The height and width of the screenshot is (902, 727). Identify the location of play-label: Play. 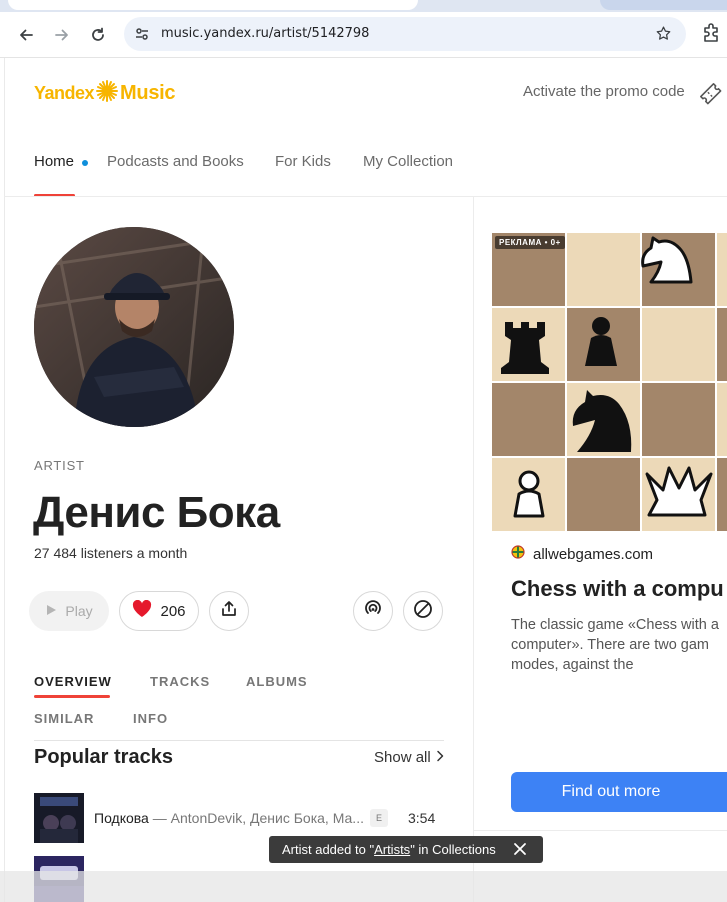
(79, 611).